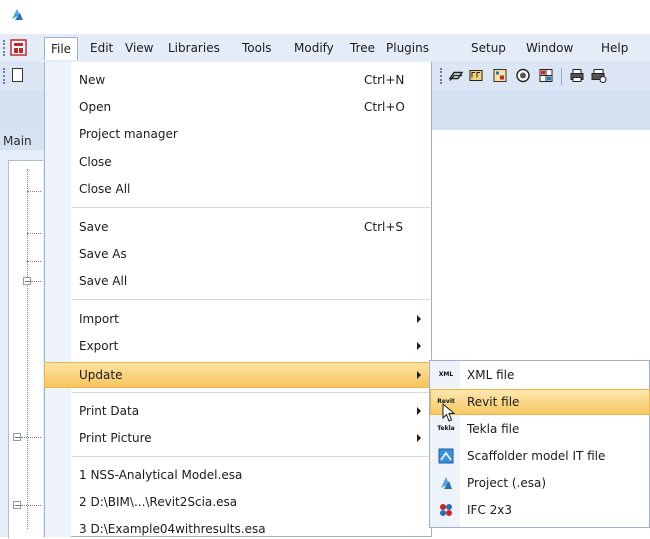 This screenshot has height=539, width=650. What do you see at coordinates (99, 319) in the screenshot?
I see `menu-item-import: Import` at bounding box center [99, 319].